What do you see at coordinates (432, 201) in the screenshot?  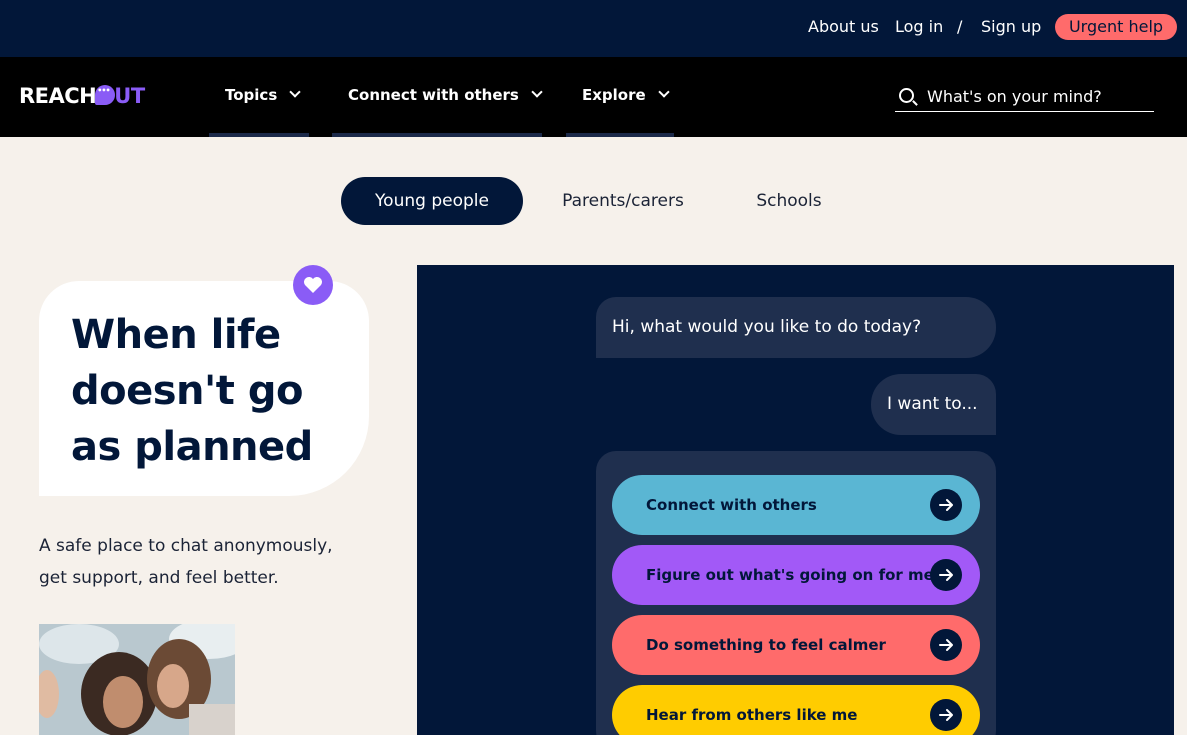 I see `tab-young-people: Young people` at bounding box center [432, 201].